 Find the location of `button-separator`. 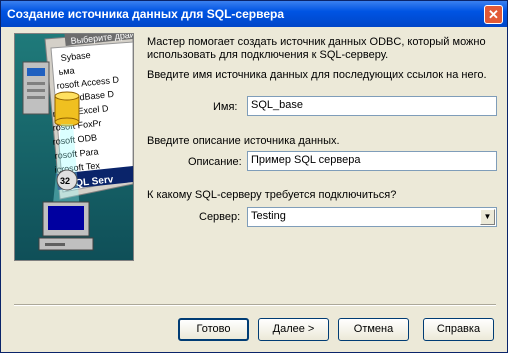

button-separator is located at coordinates (255, 305).